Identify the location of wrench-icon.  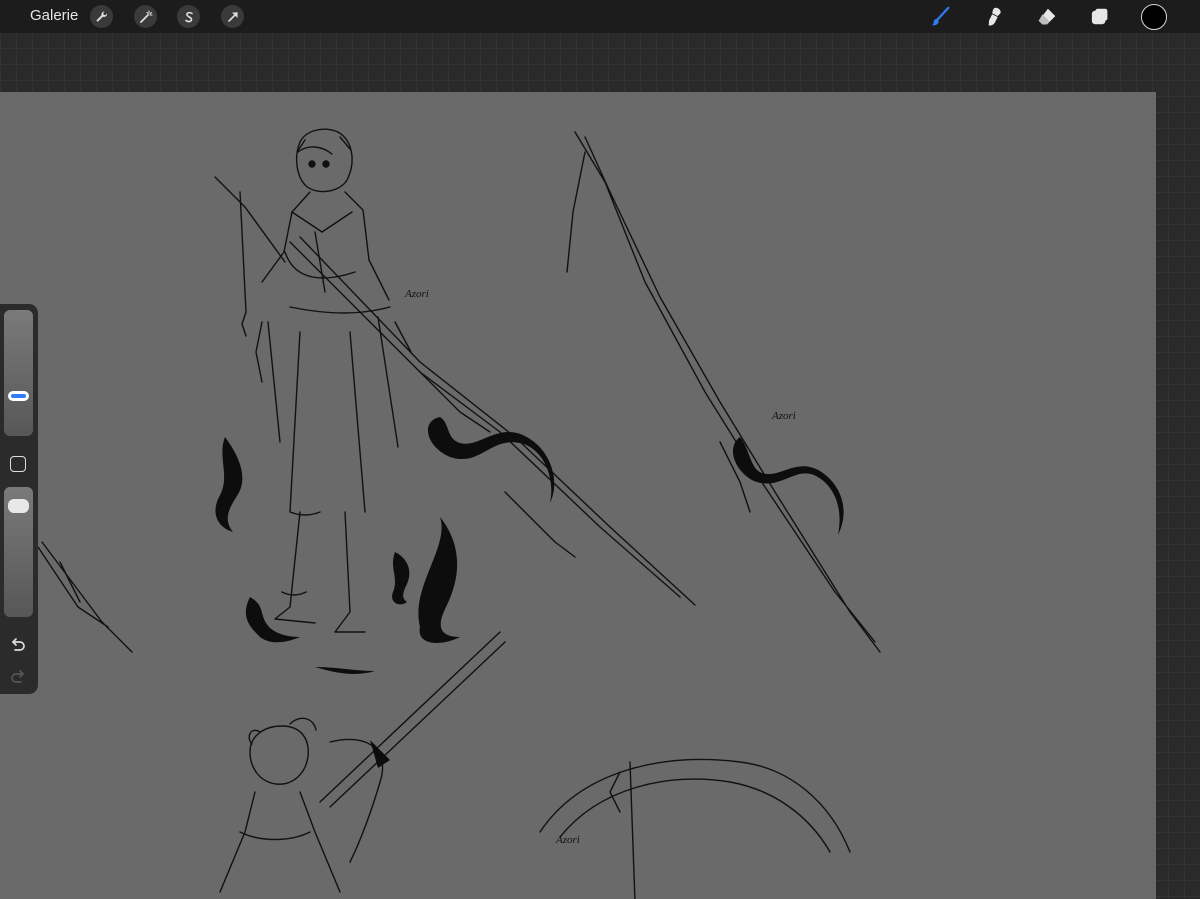
(101, 16).